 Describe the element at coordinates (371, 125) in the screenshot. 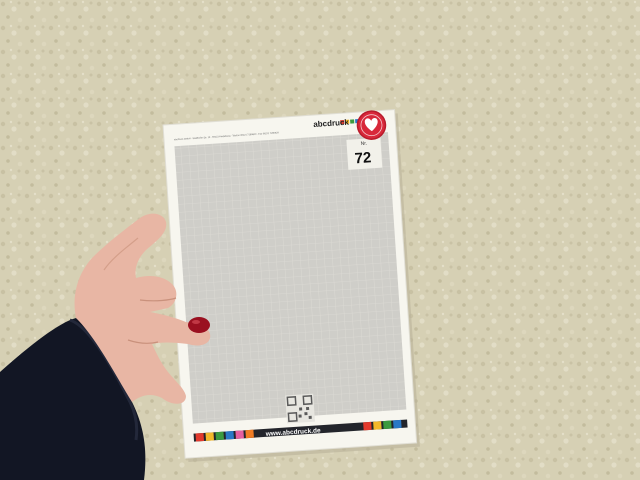

I see `heart-seal-icon` at that location.